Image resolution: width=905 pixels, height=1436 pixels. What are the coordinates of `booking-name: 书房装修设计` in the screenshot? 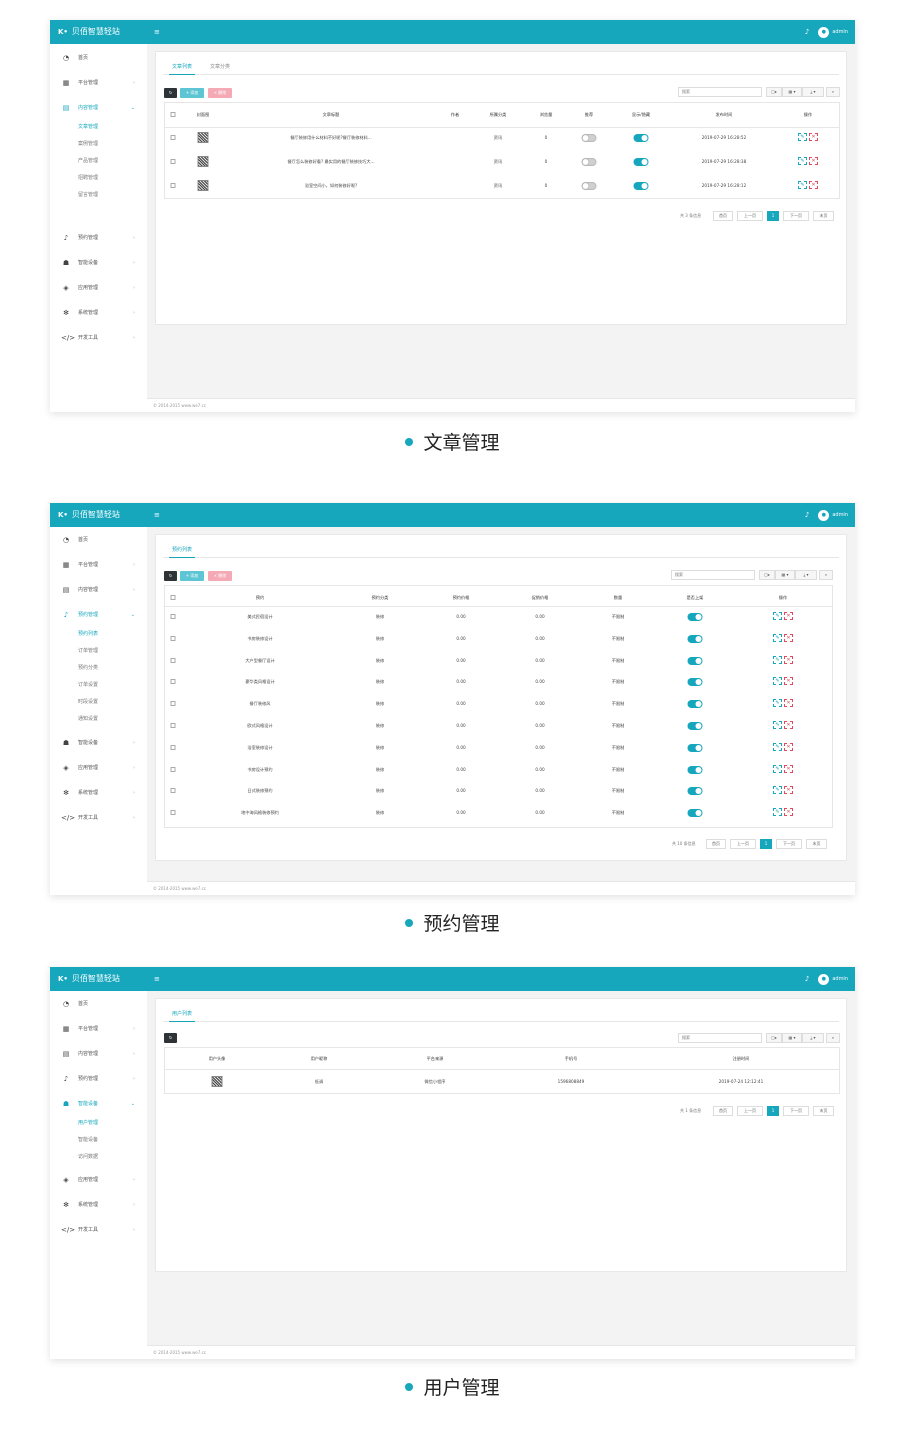 It's located at (259, 639).